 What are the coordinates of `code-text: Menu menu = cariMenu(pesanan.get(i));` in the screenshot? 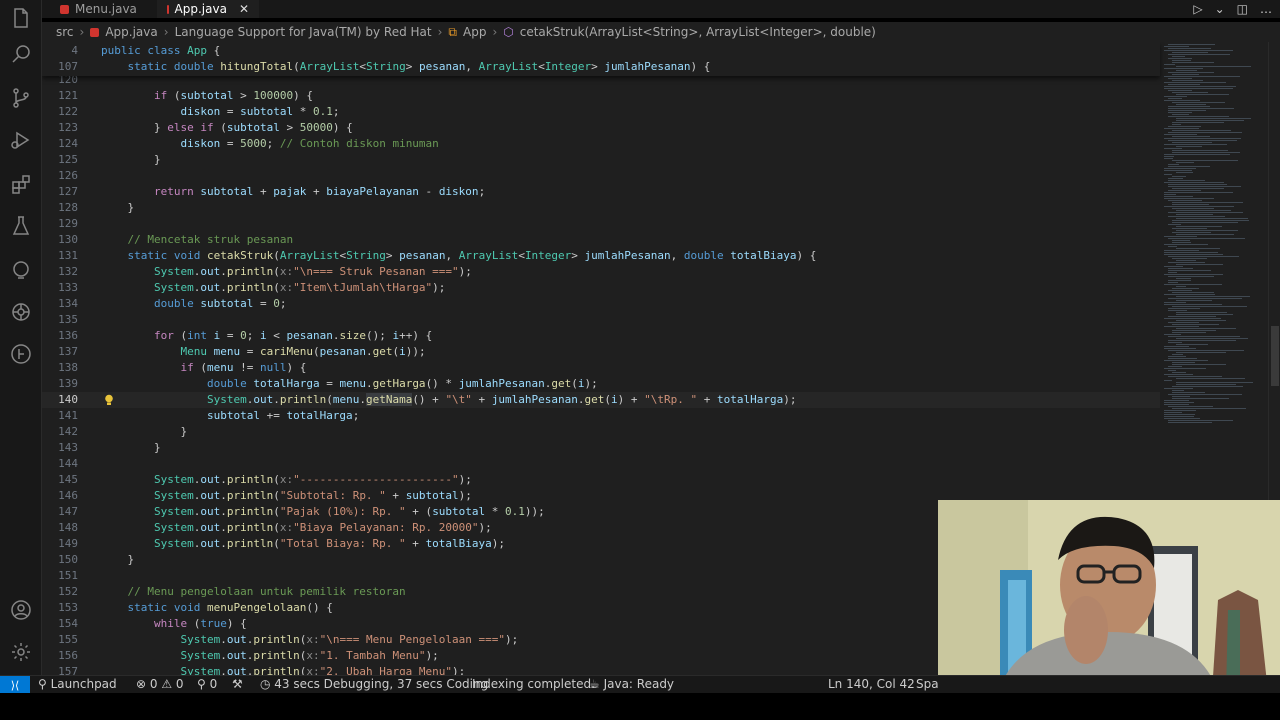 It's located at (263, 352).